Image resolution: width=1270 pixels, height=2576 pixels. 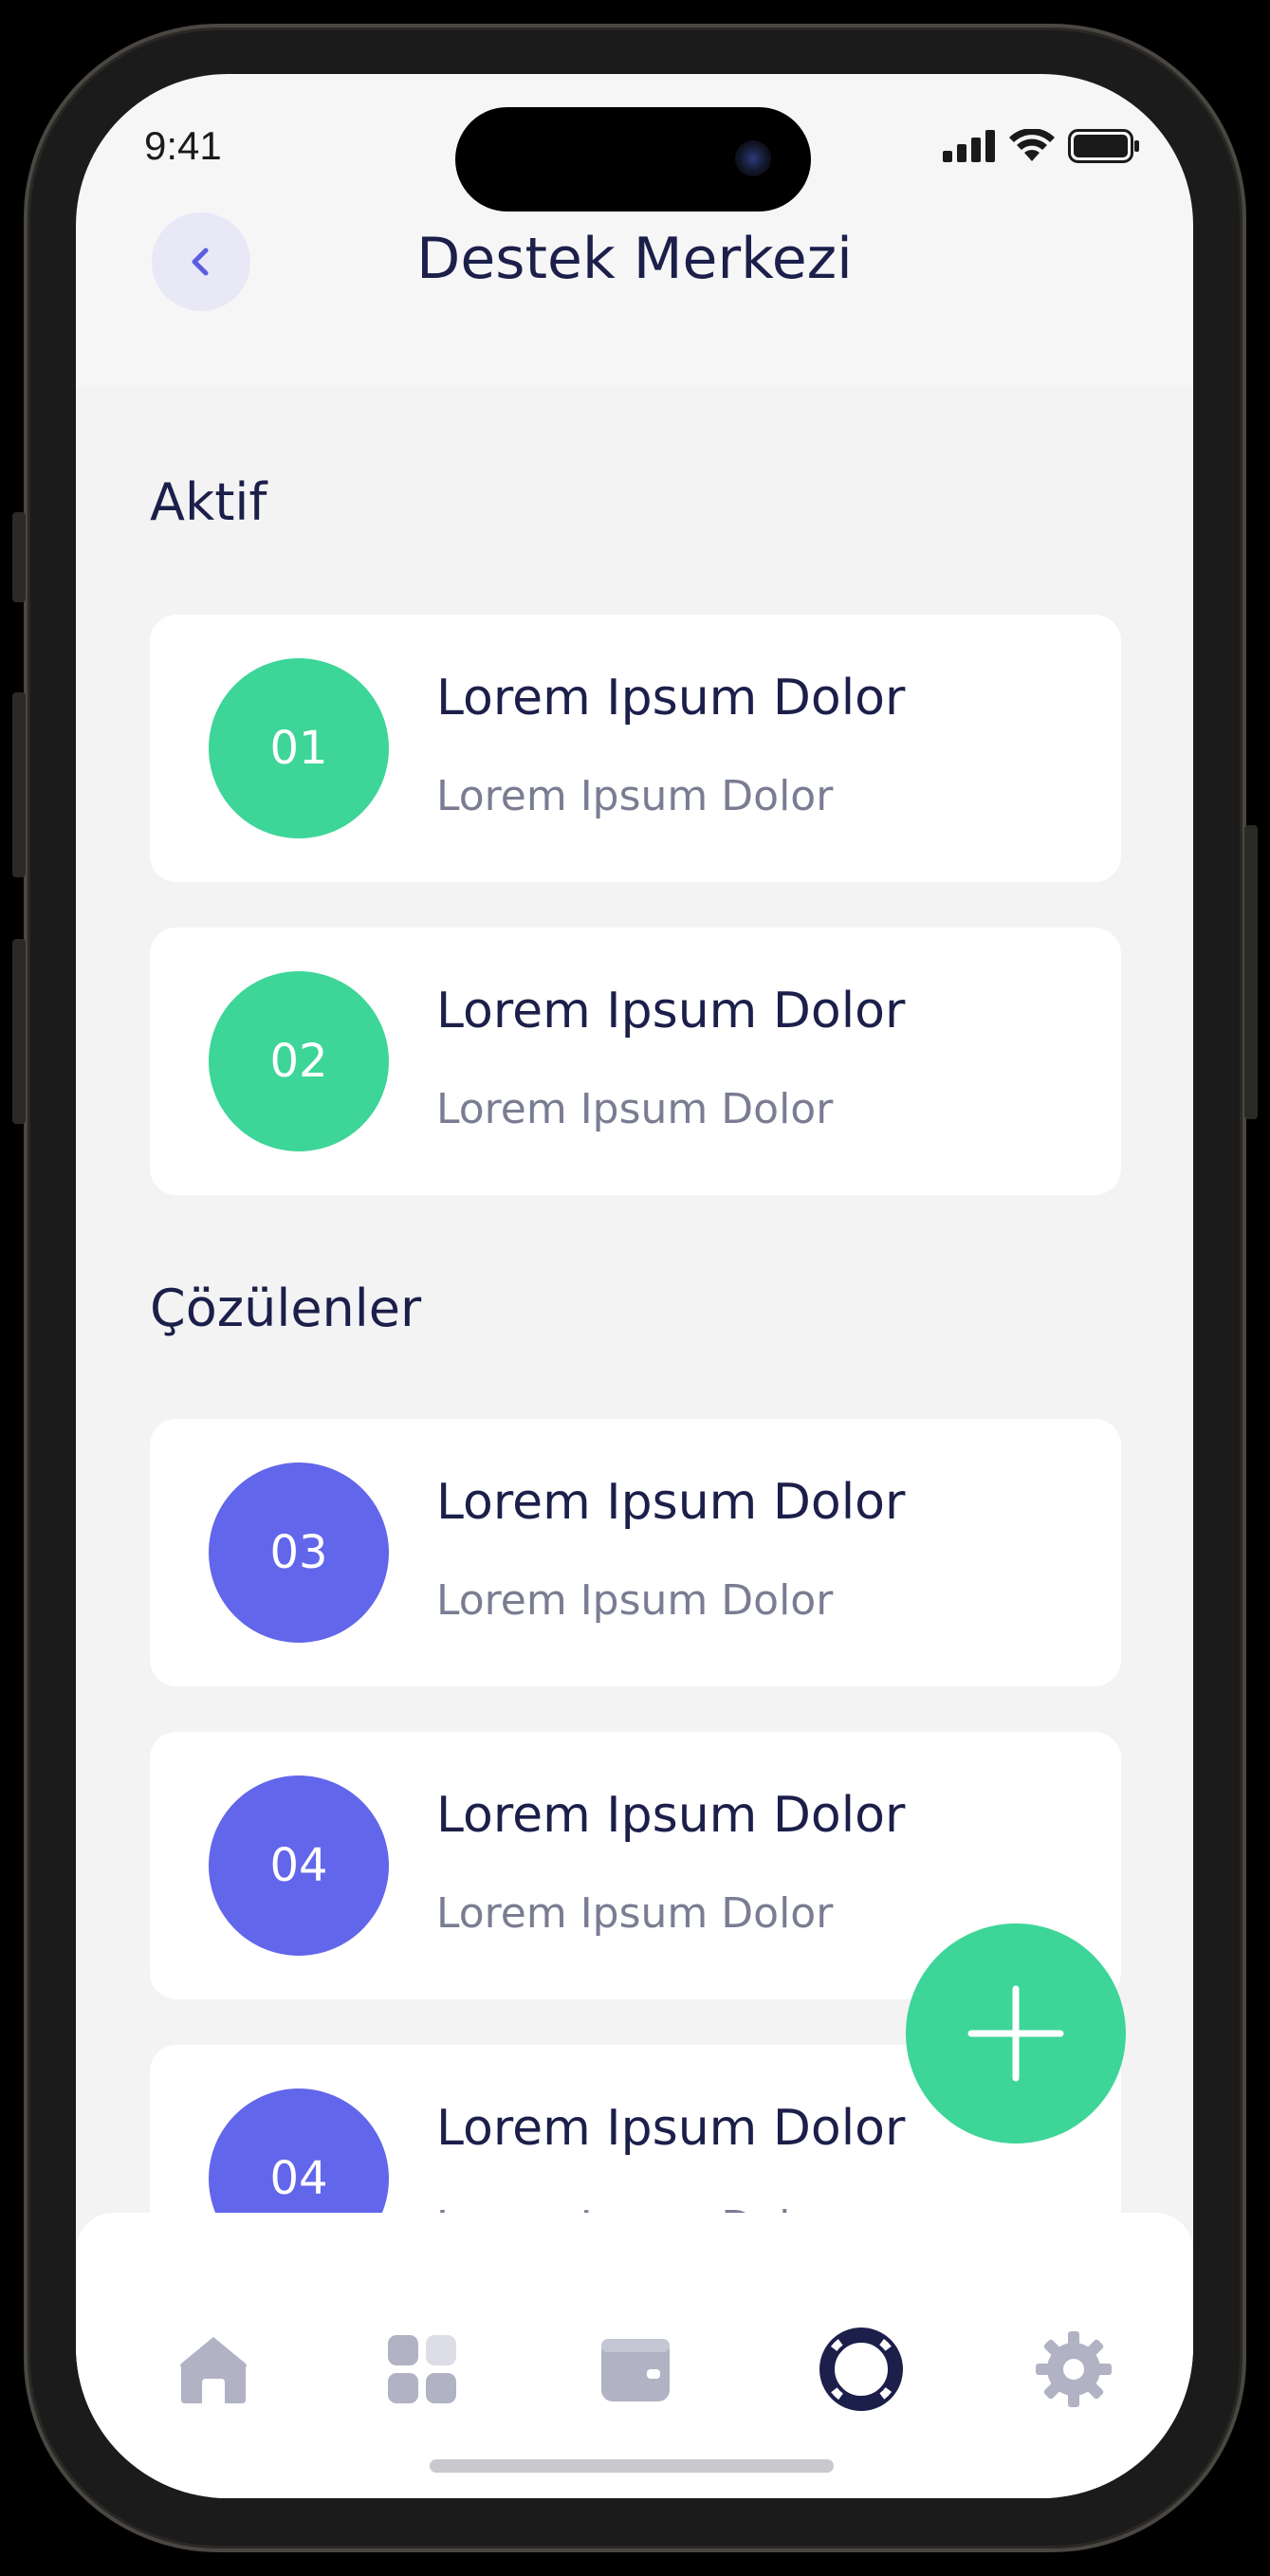 What do you see at coordinates (1032, 145) in the screenshot?
I see `wifi-icon` at bounding box center [1032, 145].